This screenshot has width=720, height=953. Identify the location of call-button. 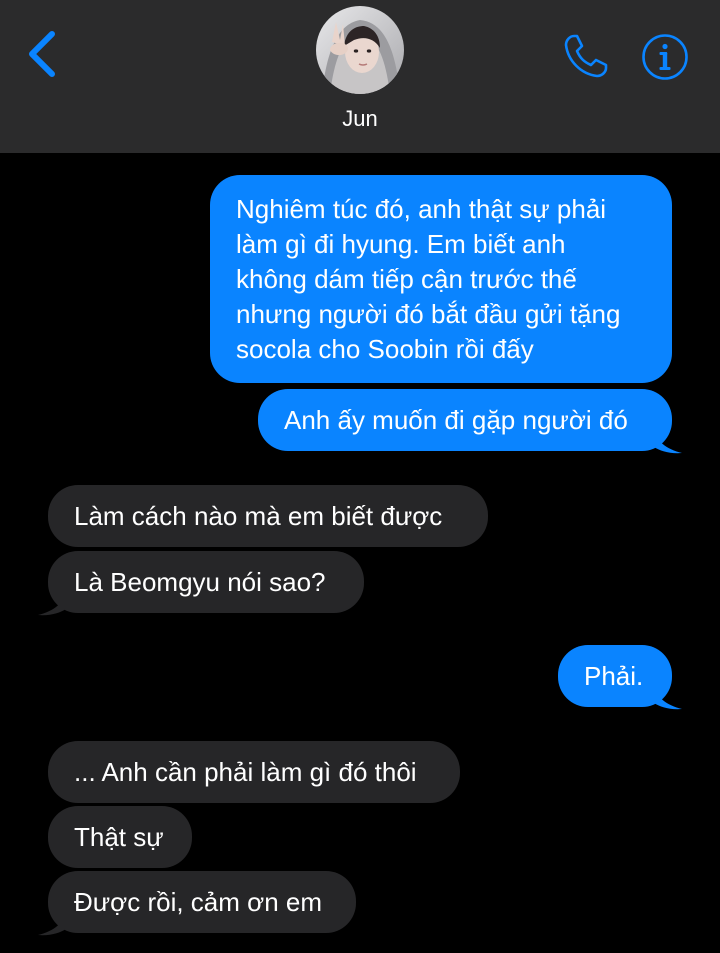
(586, 56).